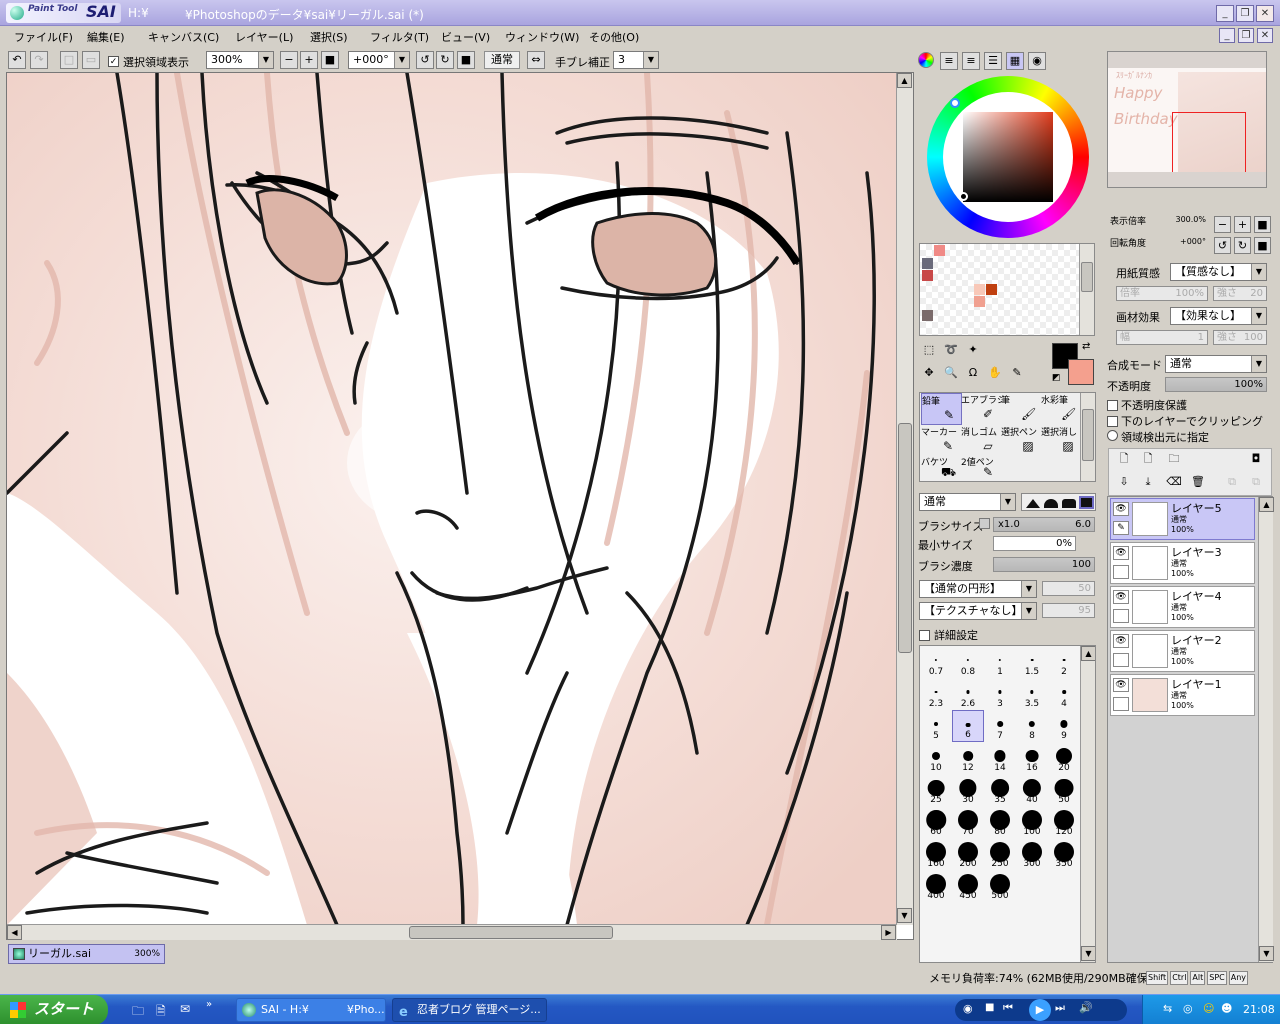  Describe the element at coordinates (69, 60) in the screenshot. I see `deselect-icon: □` at that location.